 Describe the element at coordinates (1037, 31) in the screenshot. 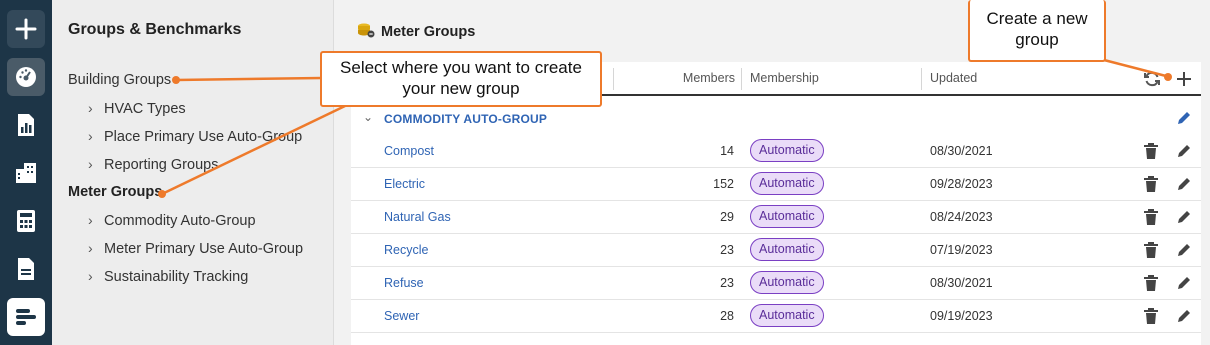

I see `callout-create-new: Create a new group` at that location.